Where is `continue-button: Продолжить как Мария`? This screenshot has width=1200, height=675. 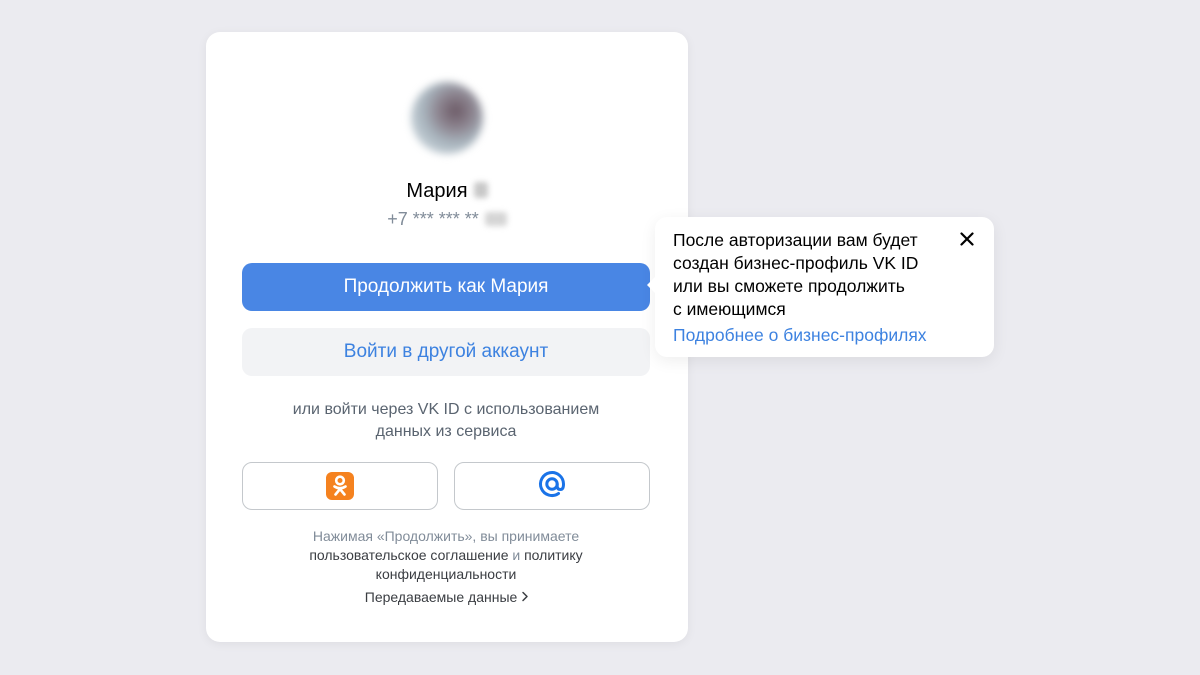
continue-button: Продолжить как Мария is located at coordinates (446, 287).